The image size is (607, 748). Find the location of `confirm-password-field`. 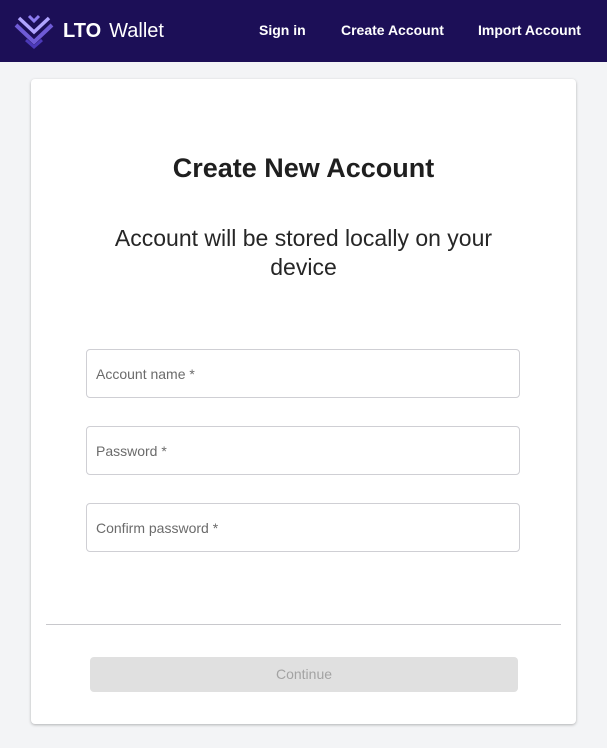

confirm-password-field is located at coordinates (303, 527).